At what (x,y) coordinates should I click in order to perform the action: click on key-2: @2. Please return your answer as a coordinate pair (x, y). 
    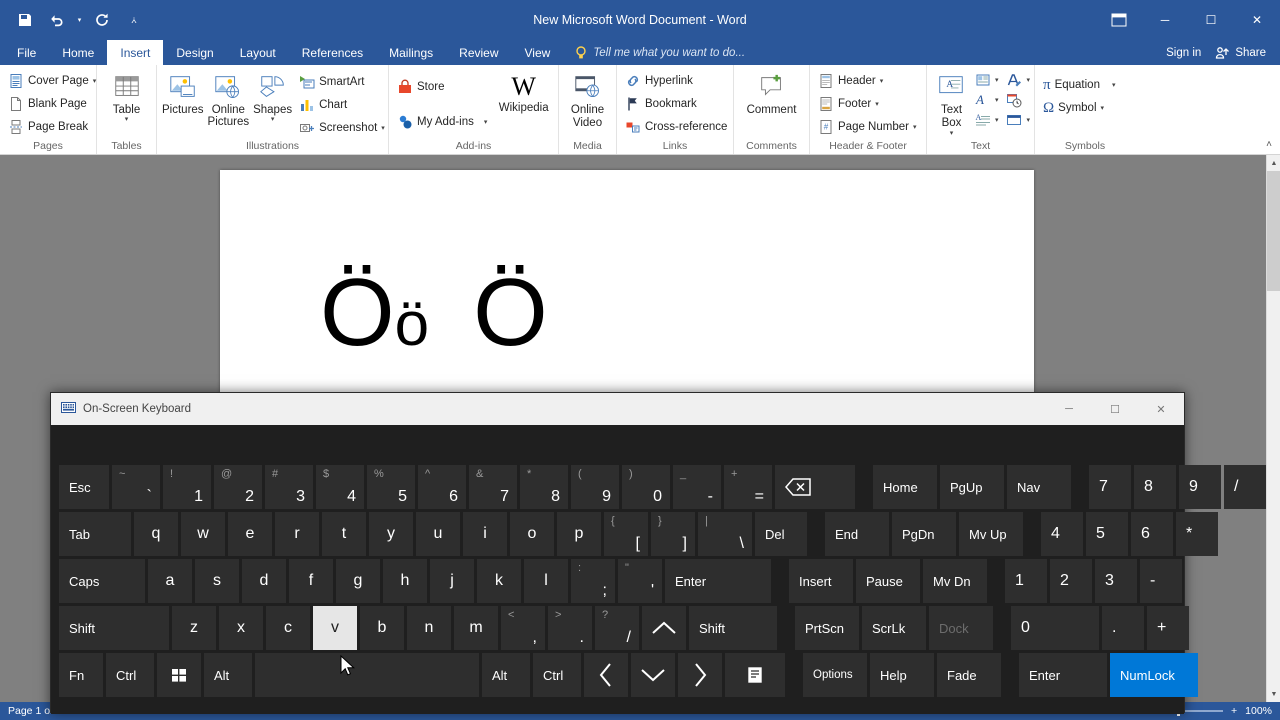
    Looking at the image, I should click on (238, 487).